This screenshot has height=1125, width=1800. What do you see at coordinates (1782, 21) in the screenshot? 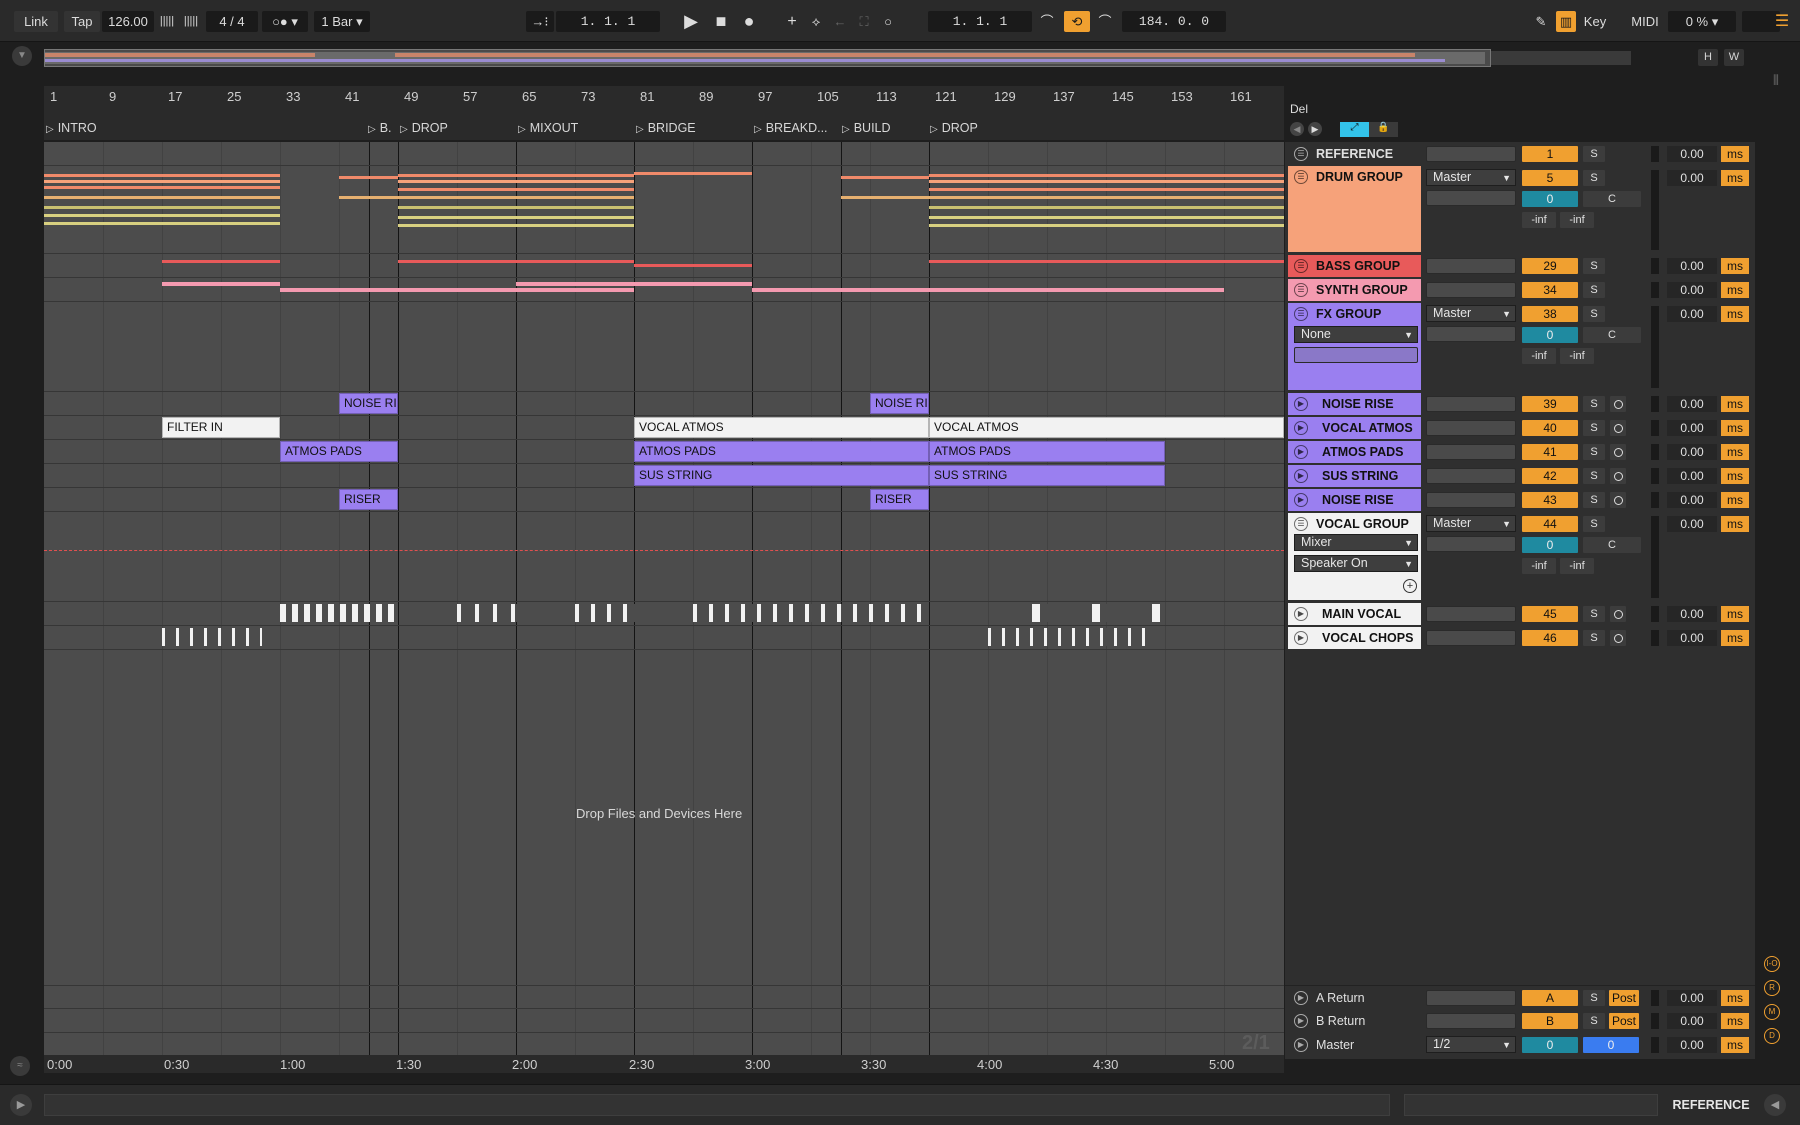
I see `menu-icon: ☰` at bounding box center [1782, 21].